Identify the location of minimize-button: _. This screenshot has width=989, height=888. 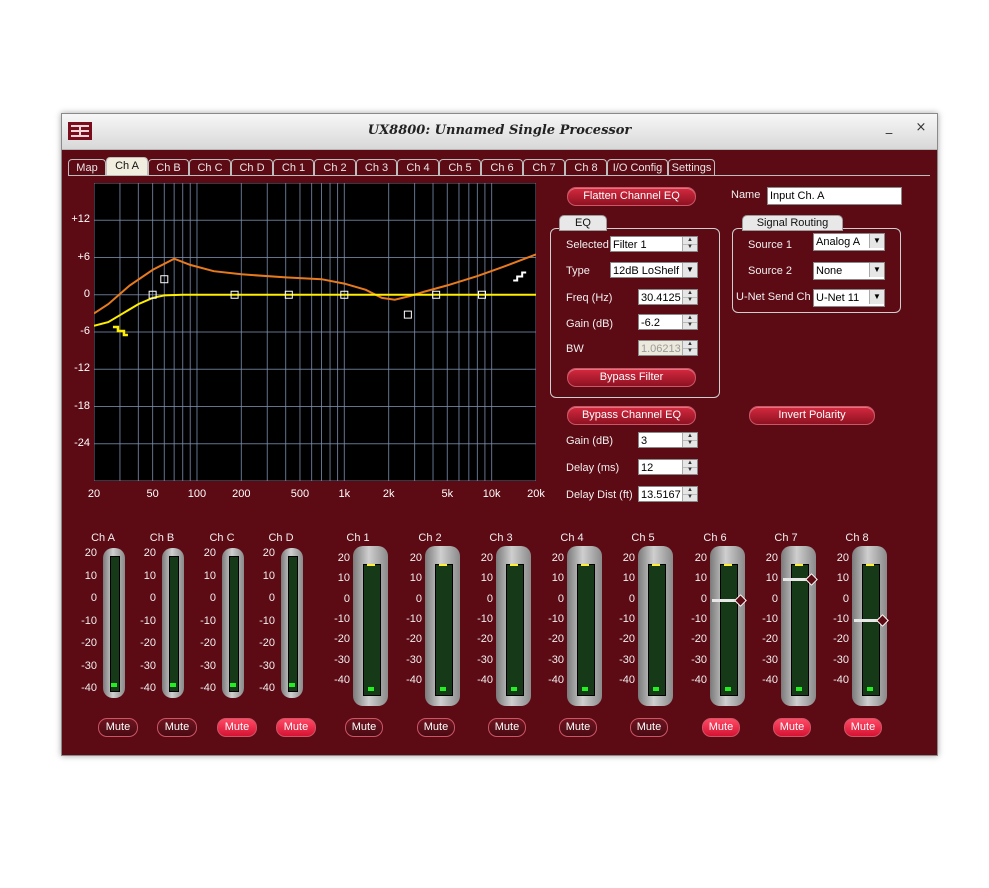
(889, 129).